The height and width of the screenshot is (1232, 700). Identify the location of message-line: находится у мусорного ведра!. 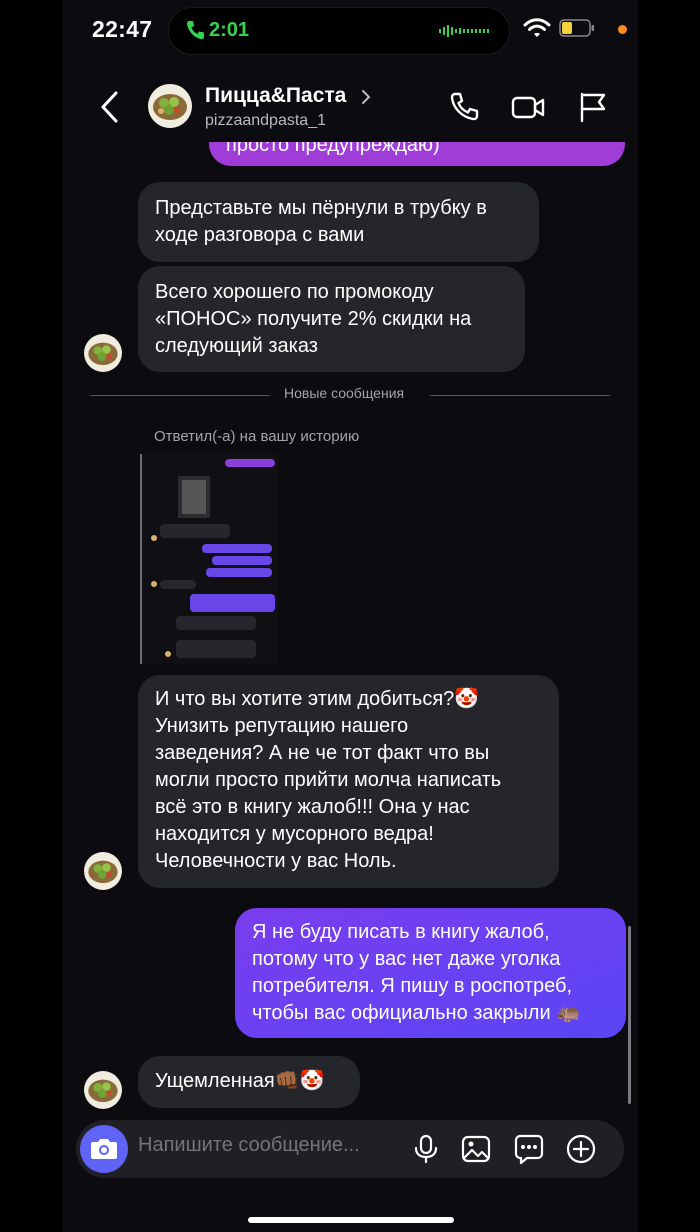
(294, 834).